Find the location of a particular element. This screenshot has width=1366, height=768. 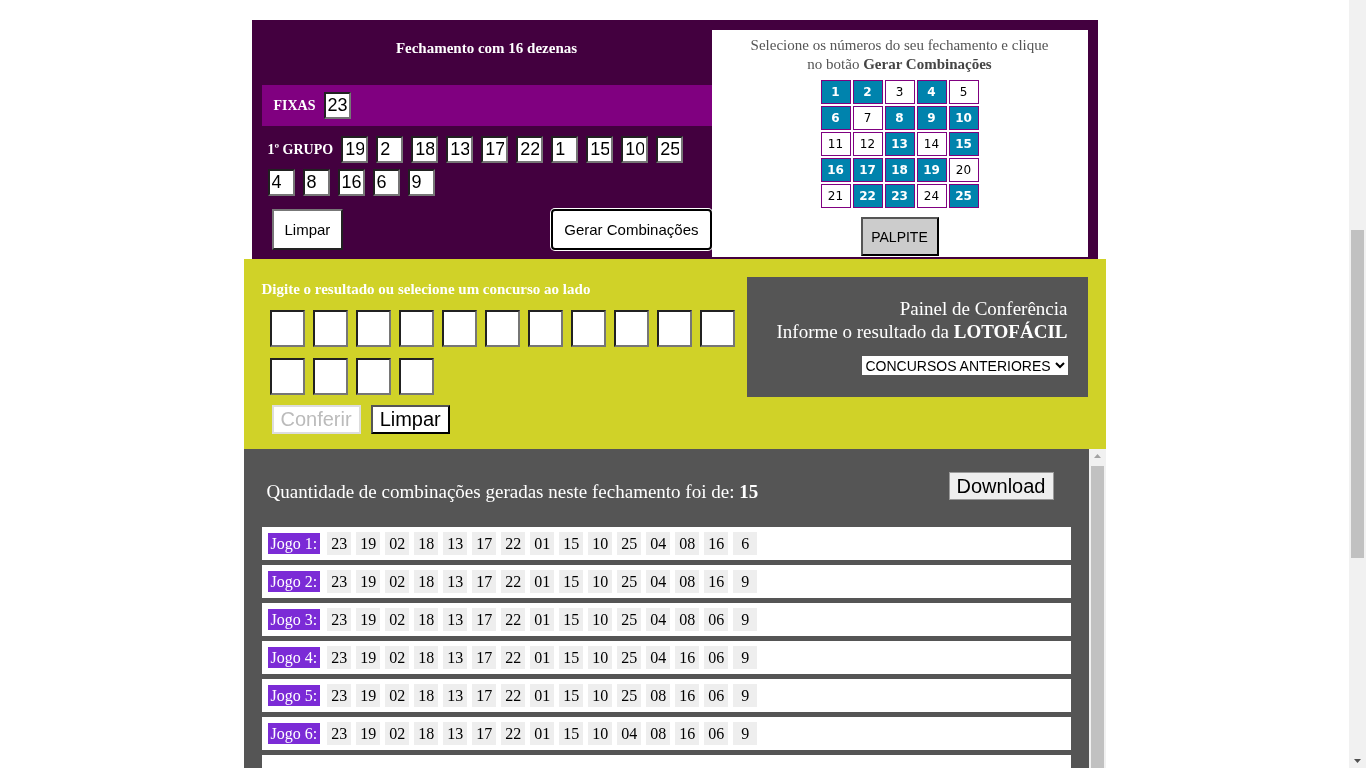

number-tile: 16 is located at coordinates (835, 170).